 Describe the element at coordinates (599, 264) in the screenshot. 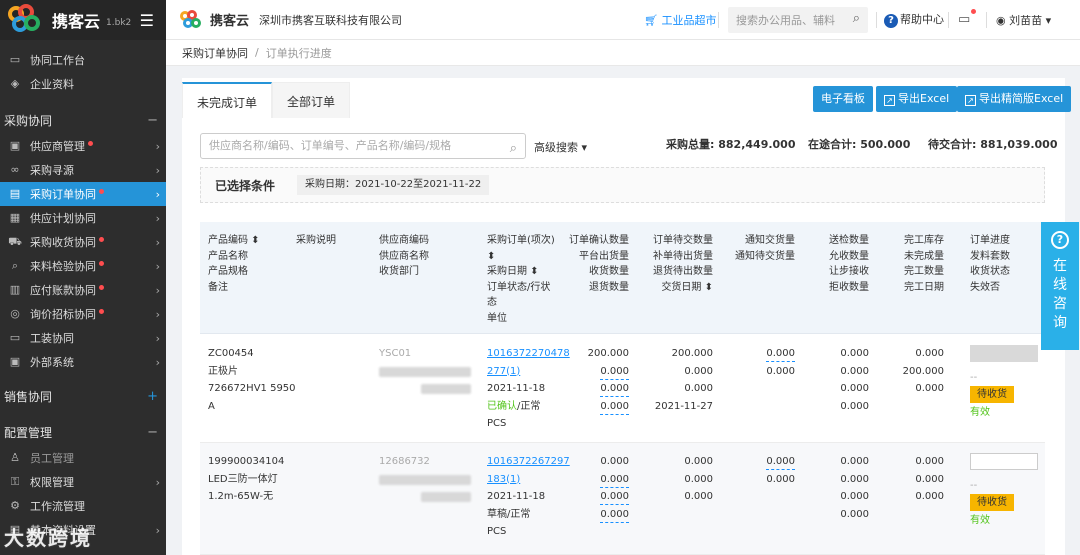

I see `col-confirm-qty: 订单确认数量 平台出货量 收货数量 退货数量` at that location.